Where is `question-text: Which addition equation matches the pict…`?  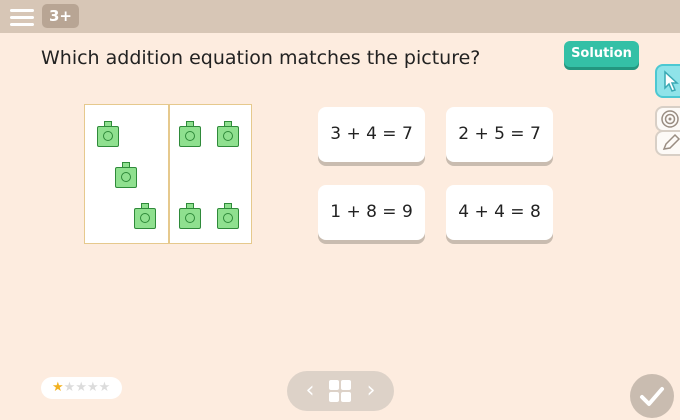 question-text: Which addition equation matches the pict… is located at coordinates (261, 58).